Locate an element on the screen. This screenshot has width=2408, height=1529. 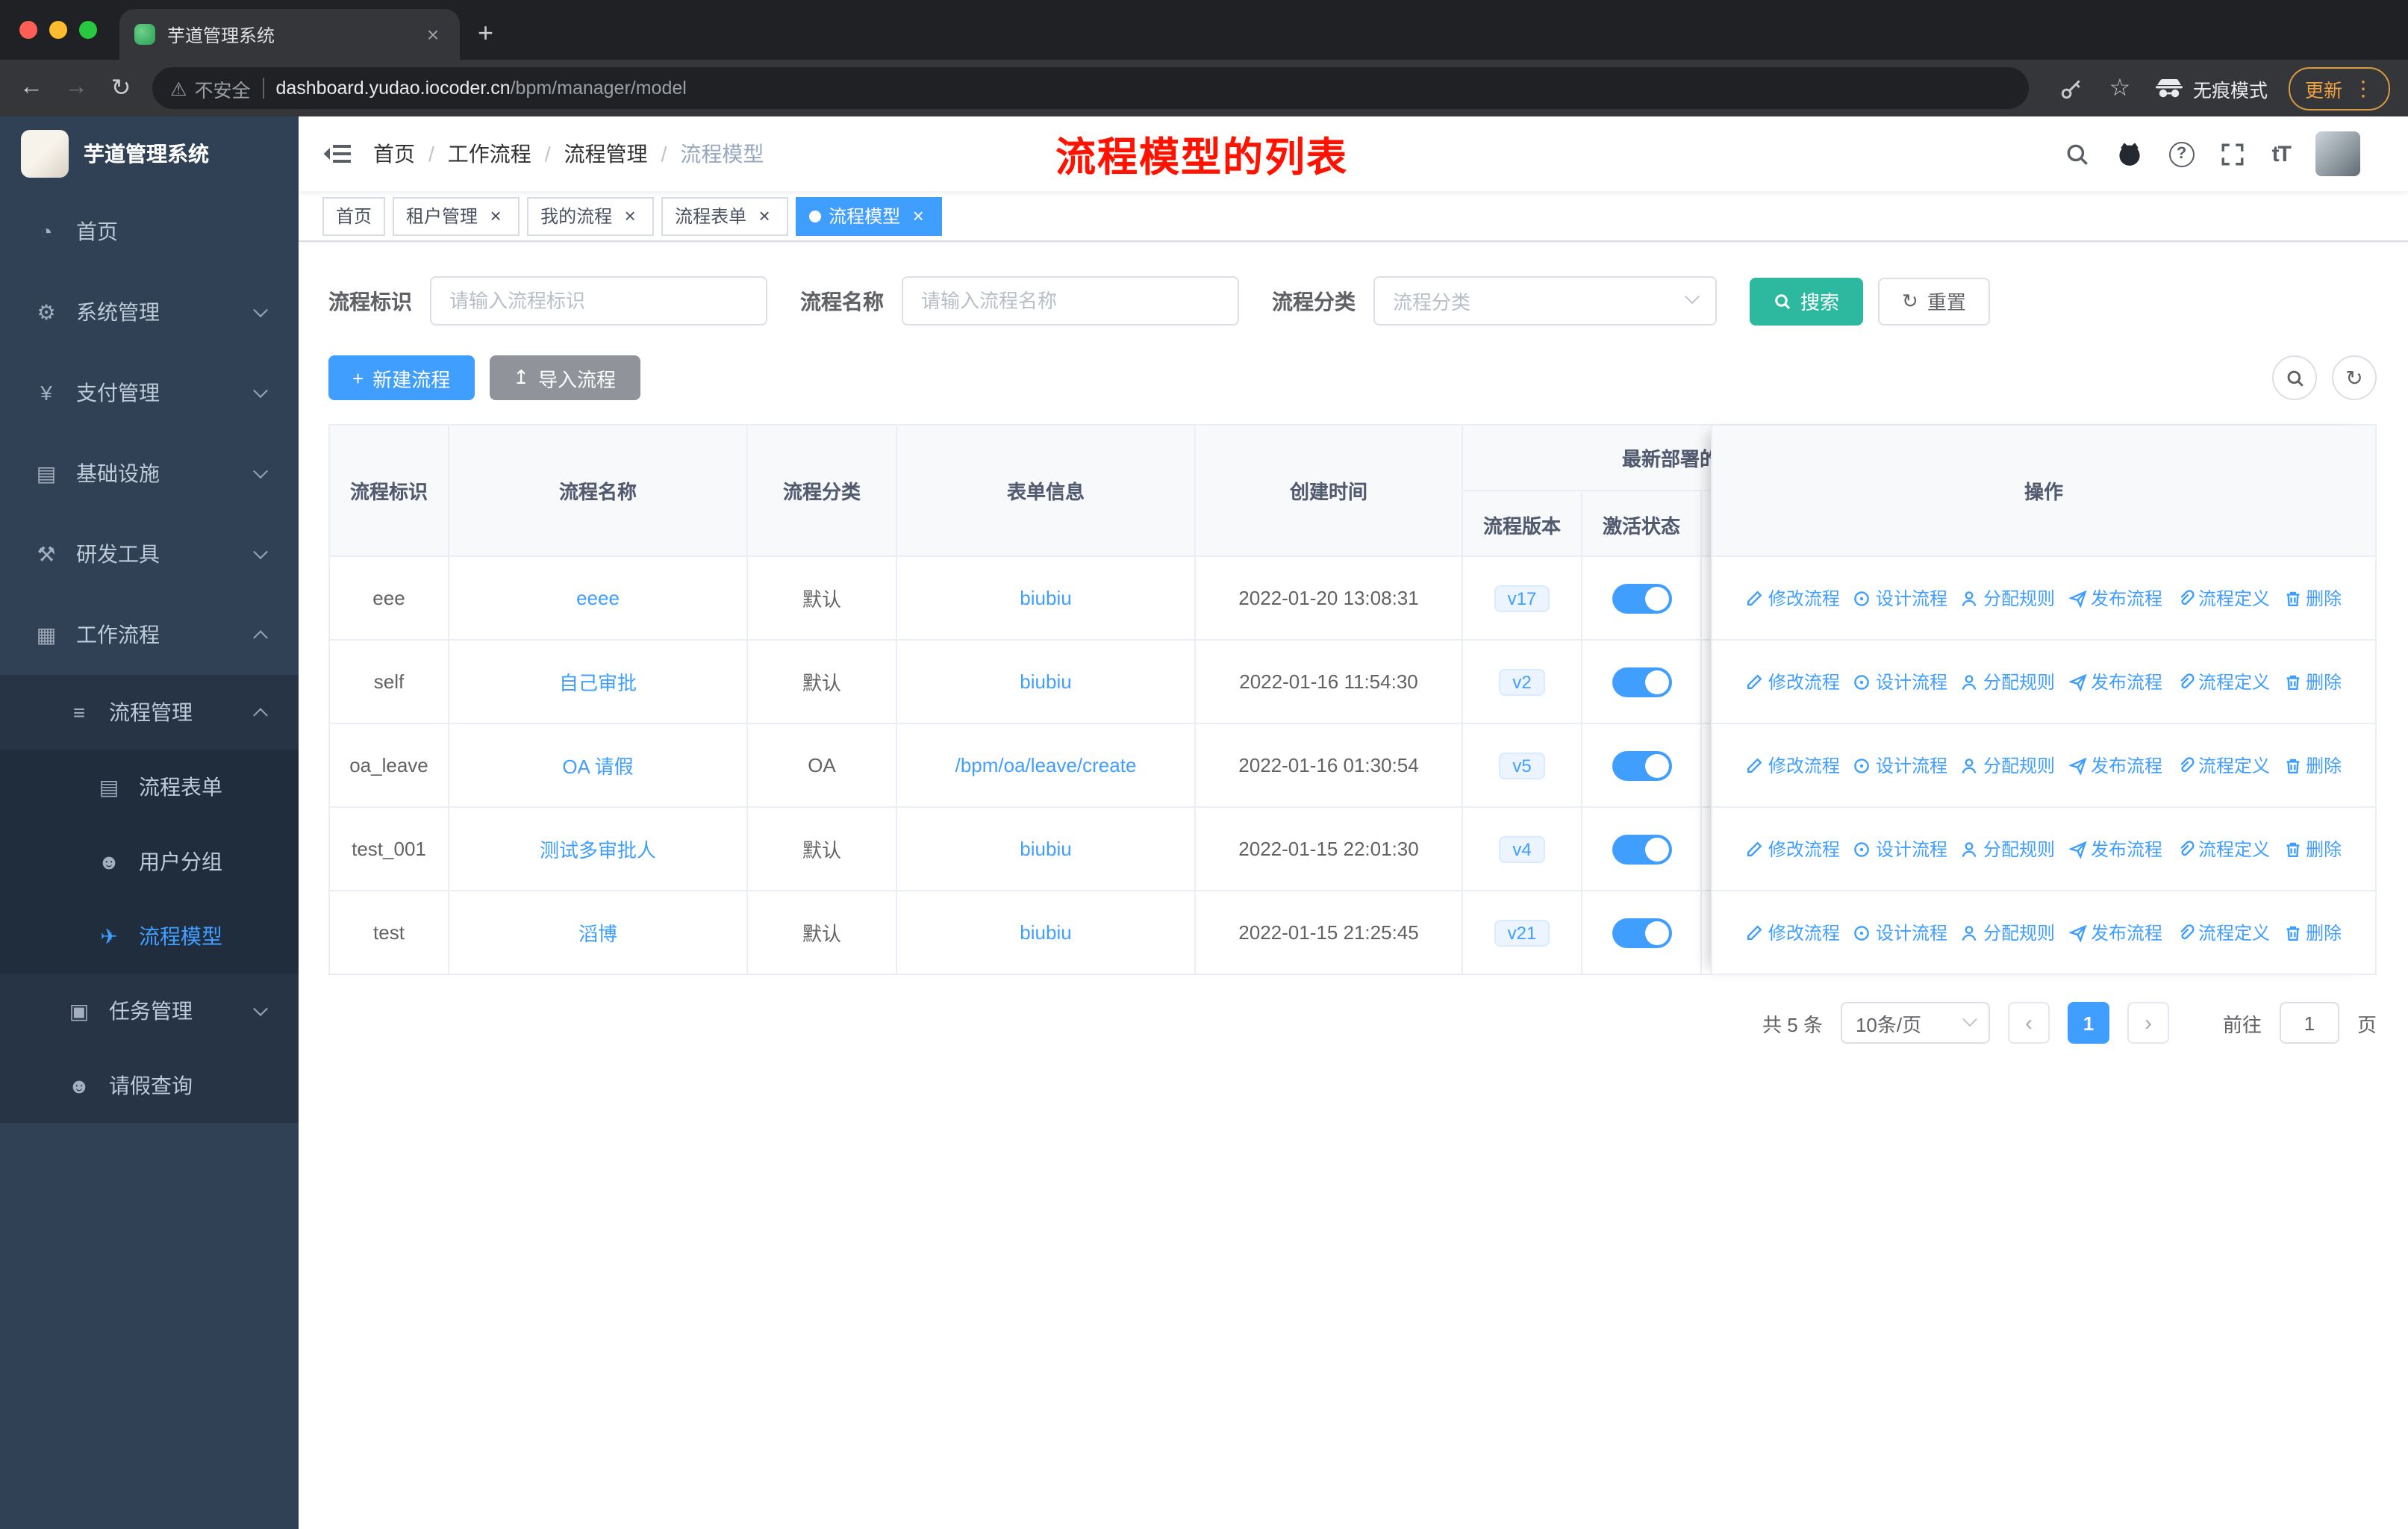
breadcrumb-process-management: 流程管理 is located at coordinates (606, 154).